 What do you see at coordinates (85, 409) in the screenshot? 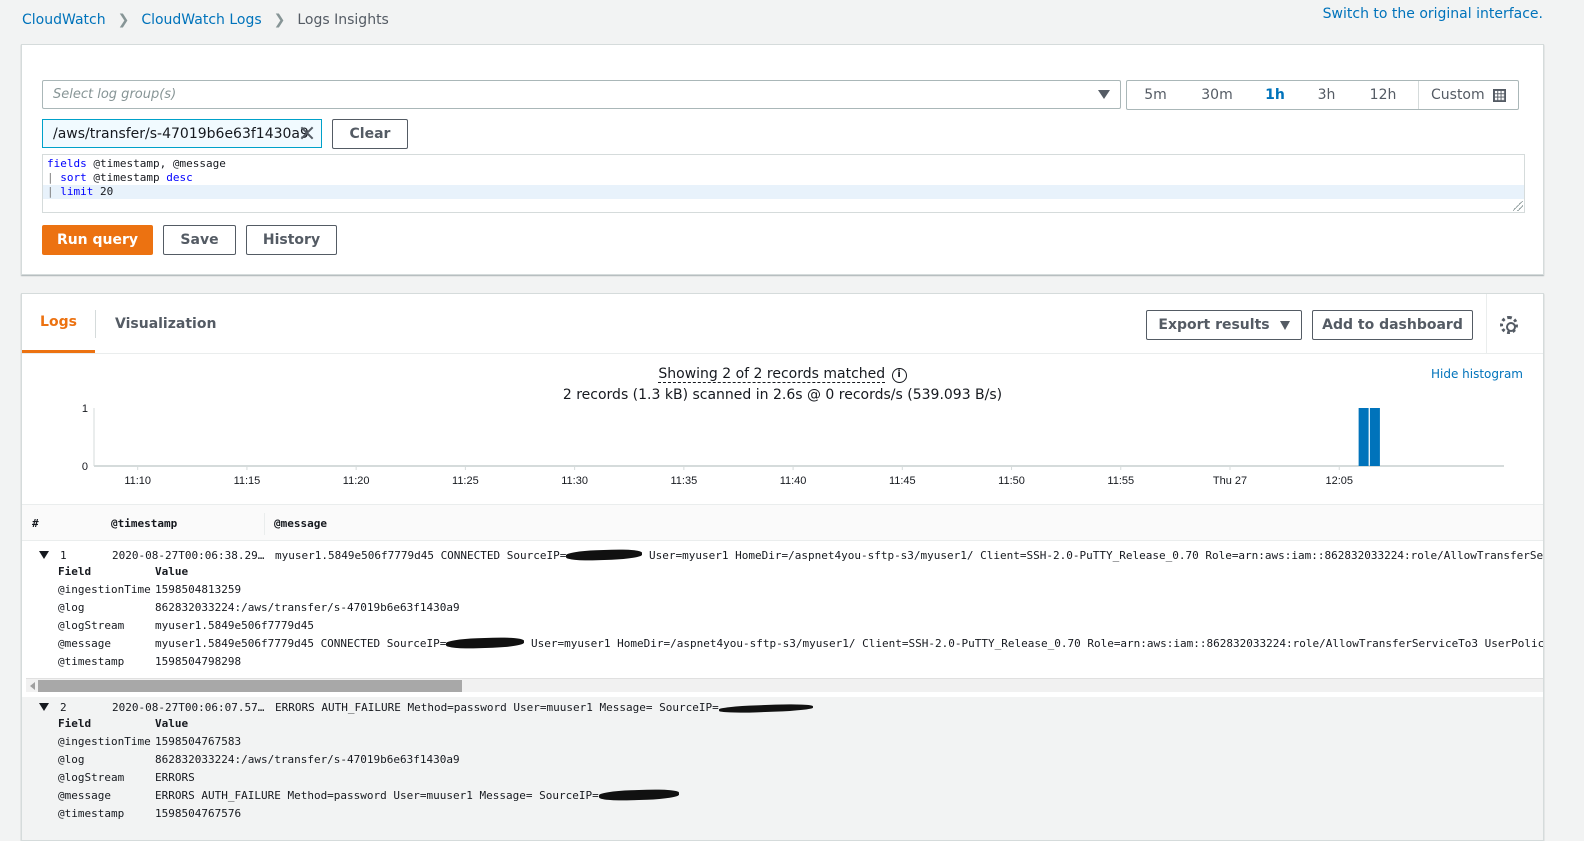
I see `y-tick-label: 1` at bounding box center [85, 409].